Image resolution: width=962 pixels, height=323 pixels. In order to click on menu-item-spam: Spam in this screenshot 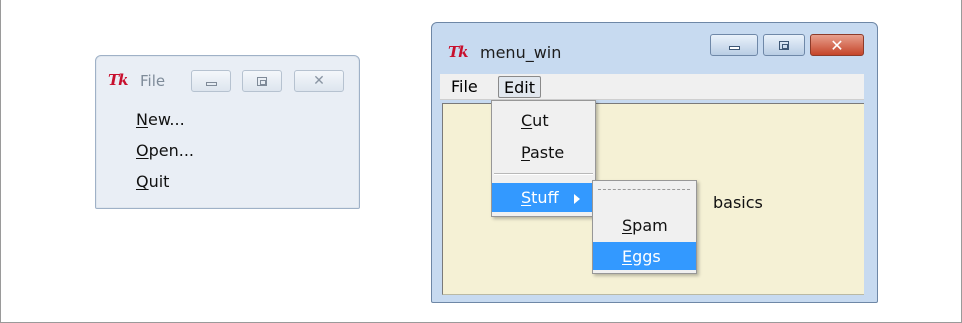, I will do `click(644, 226)`.